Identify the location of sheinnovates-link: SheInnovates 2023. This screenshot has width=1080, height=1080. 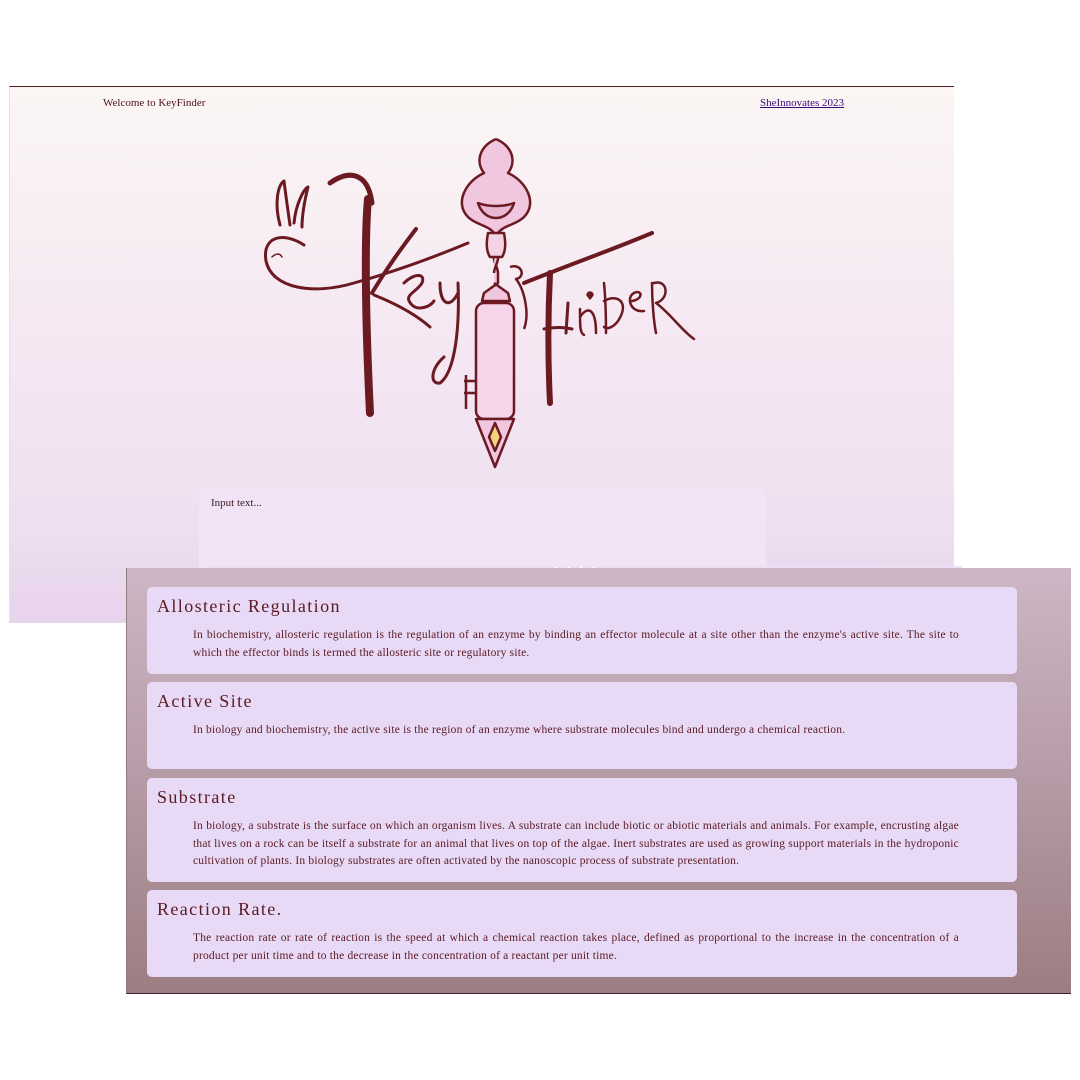
(802, 103).